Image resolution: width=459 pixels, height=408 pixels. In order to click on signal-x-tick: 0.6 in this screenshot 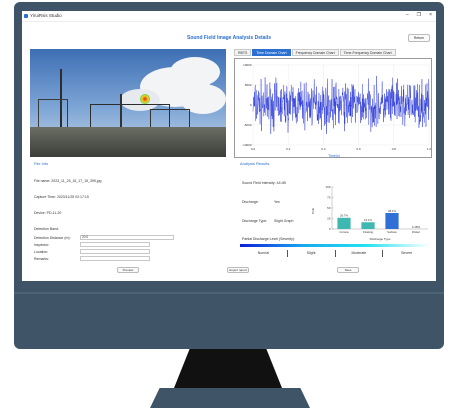, I will do `click(359, 149)`.